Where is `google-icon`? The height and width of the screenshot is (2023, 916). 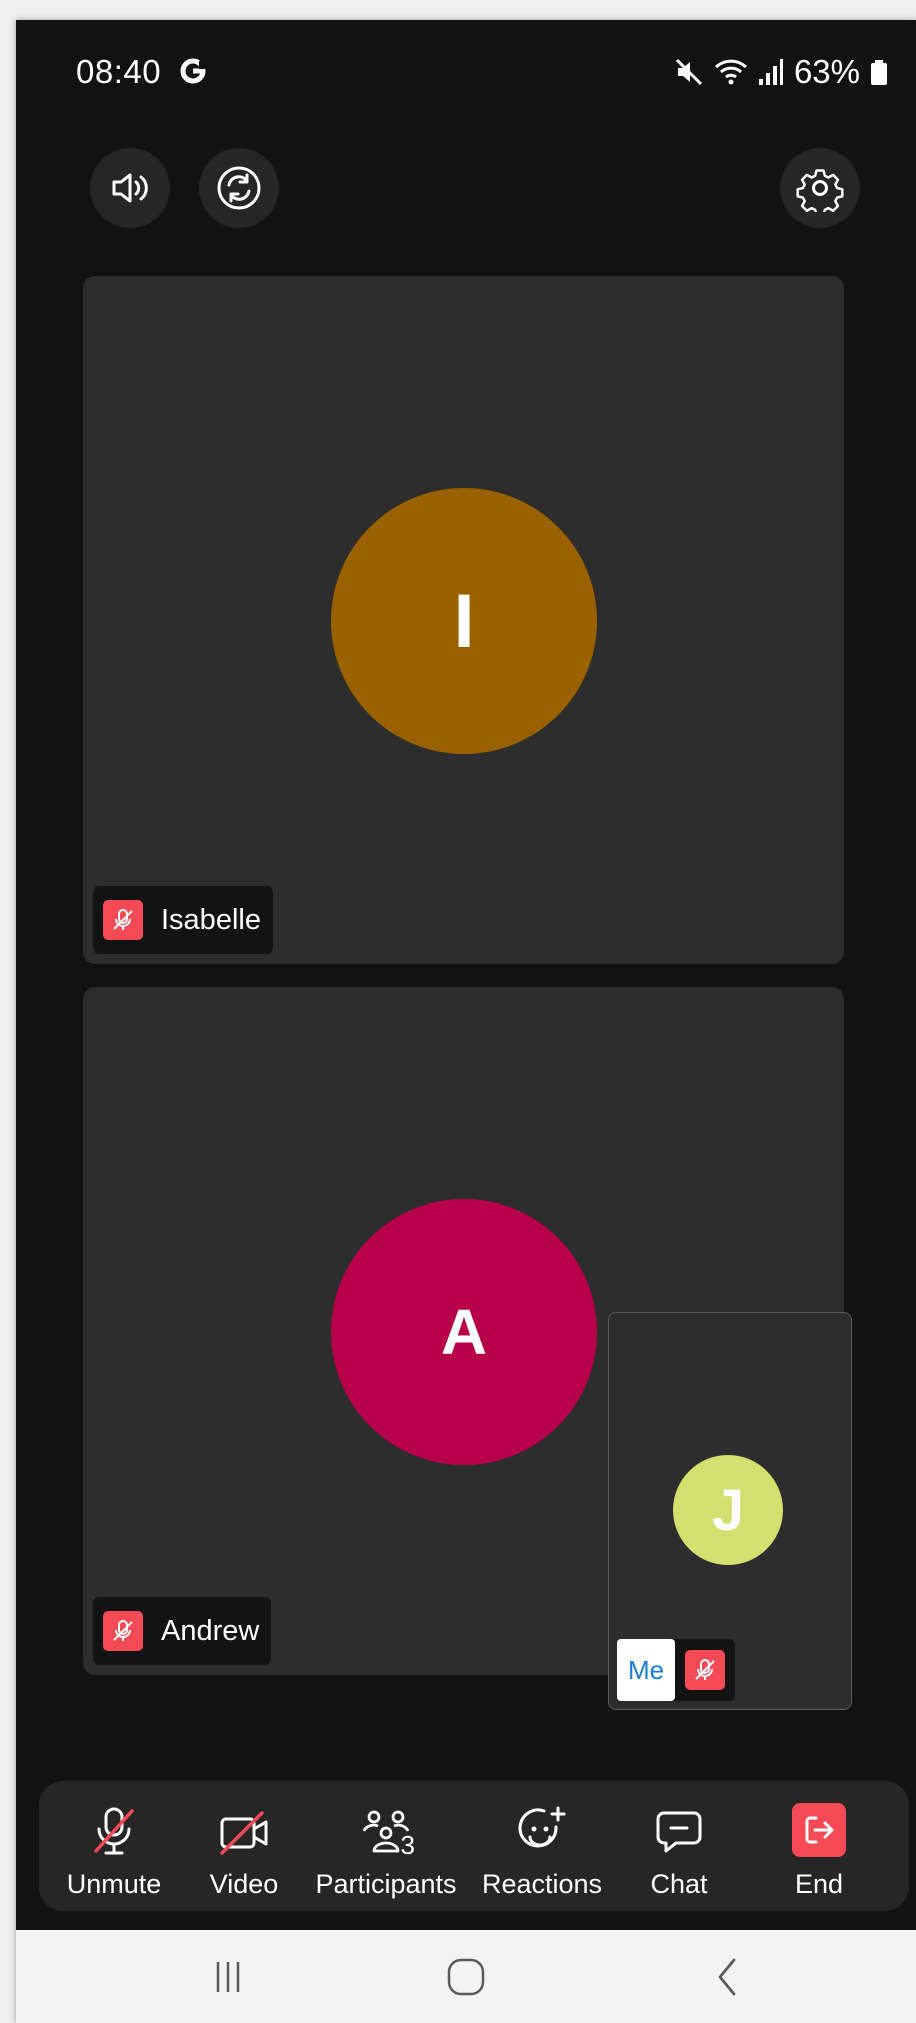
google-icon is located at coordinates (193, 71).